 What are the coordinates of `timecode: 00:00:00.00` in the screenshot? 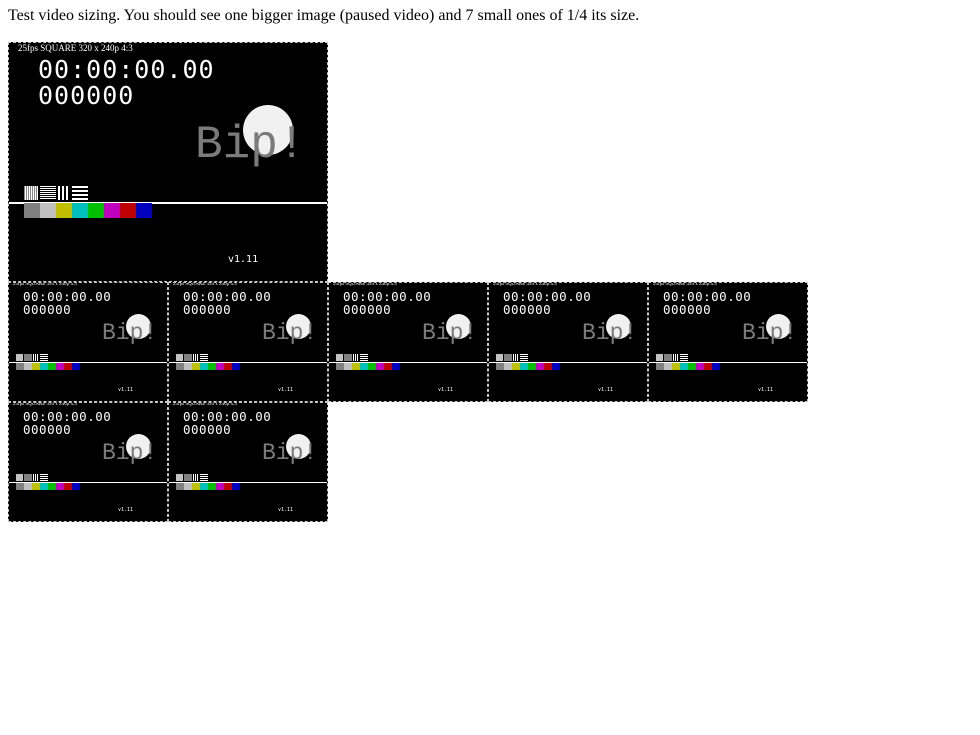 It's located at (126, 69).